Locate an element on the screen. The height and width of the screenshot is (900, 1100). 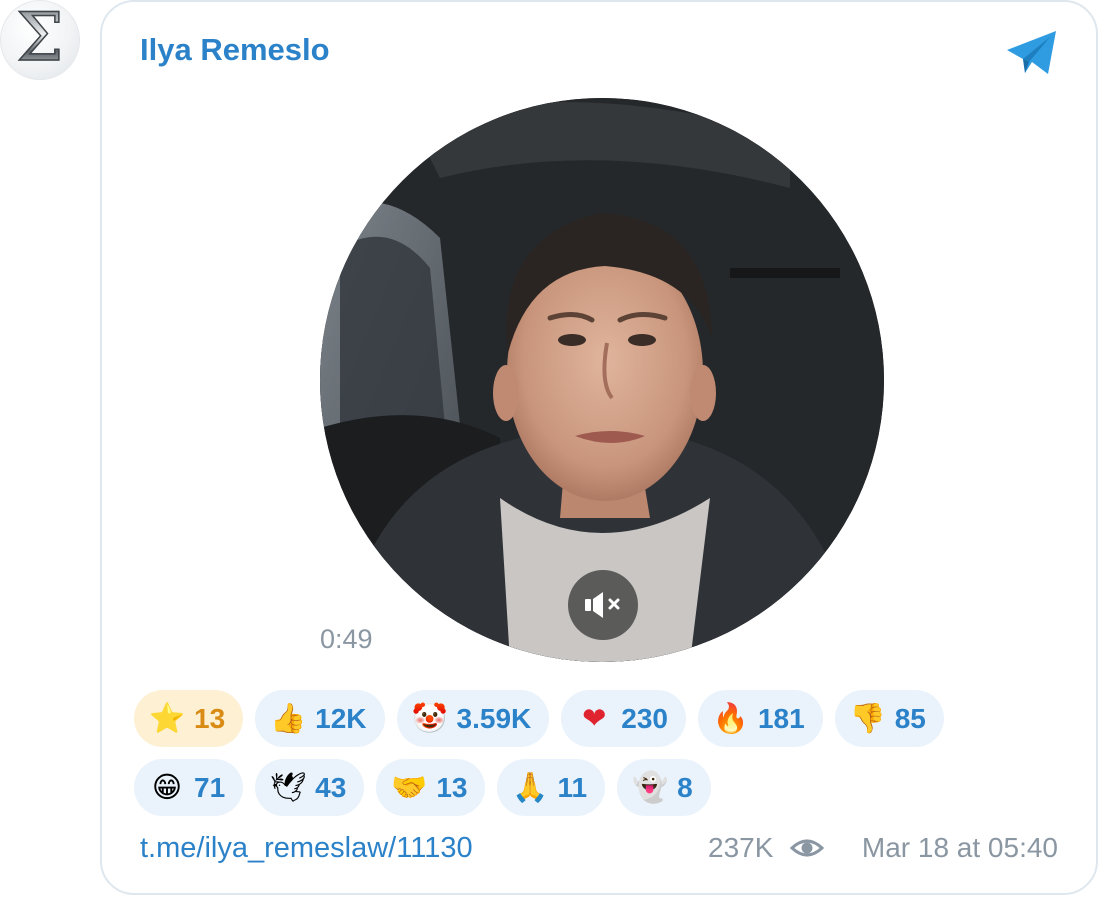
post-link: t.me/ilya_remeslaw/11130 is located at coordinates (306, 848).